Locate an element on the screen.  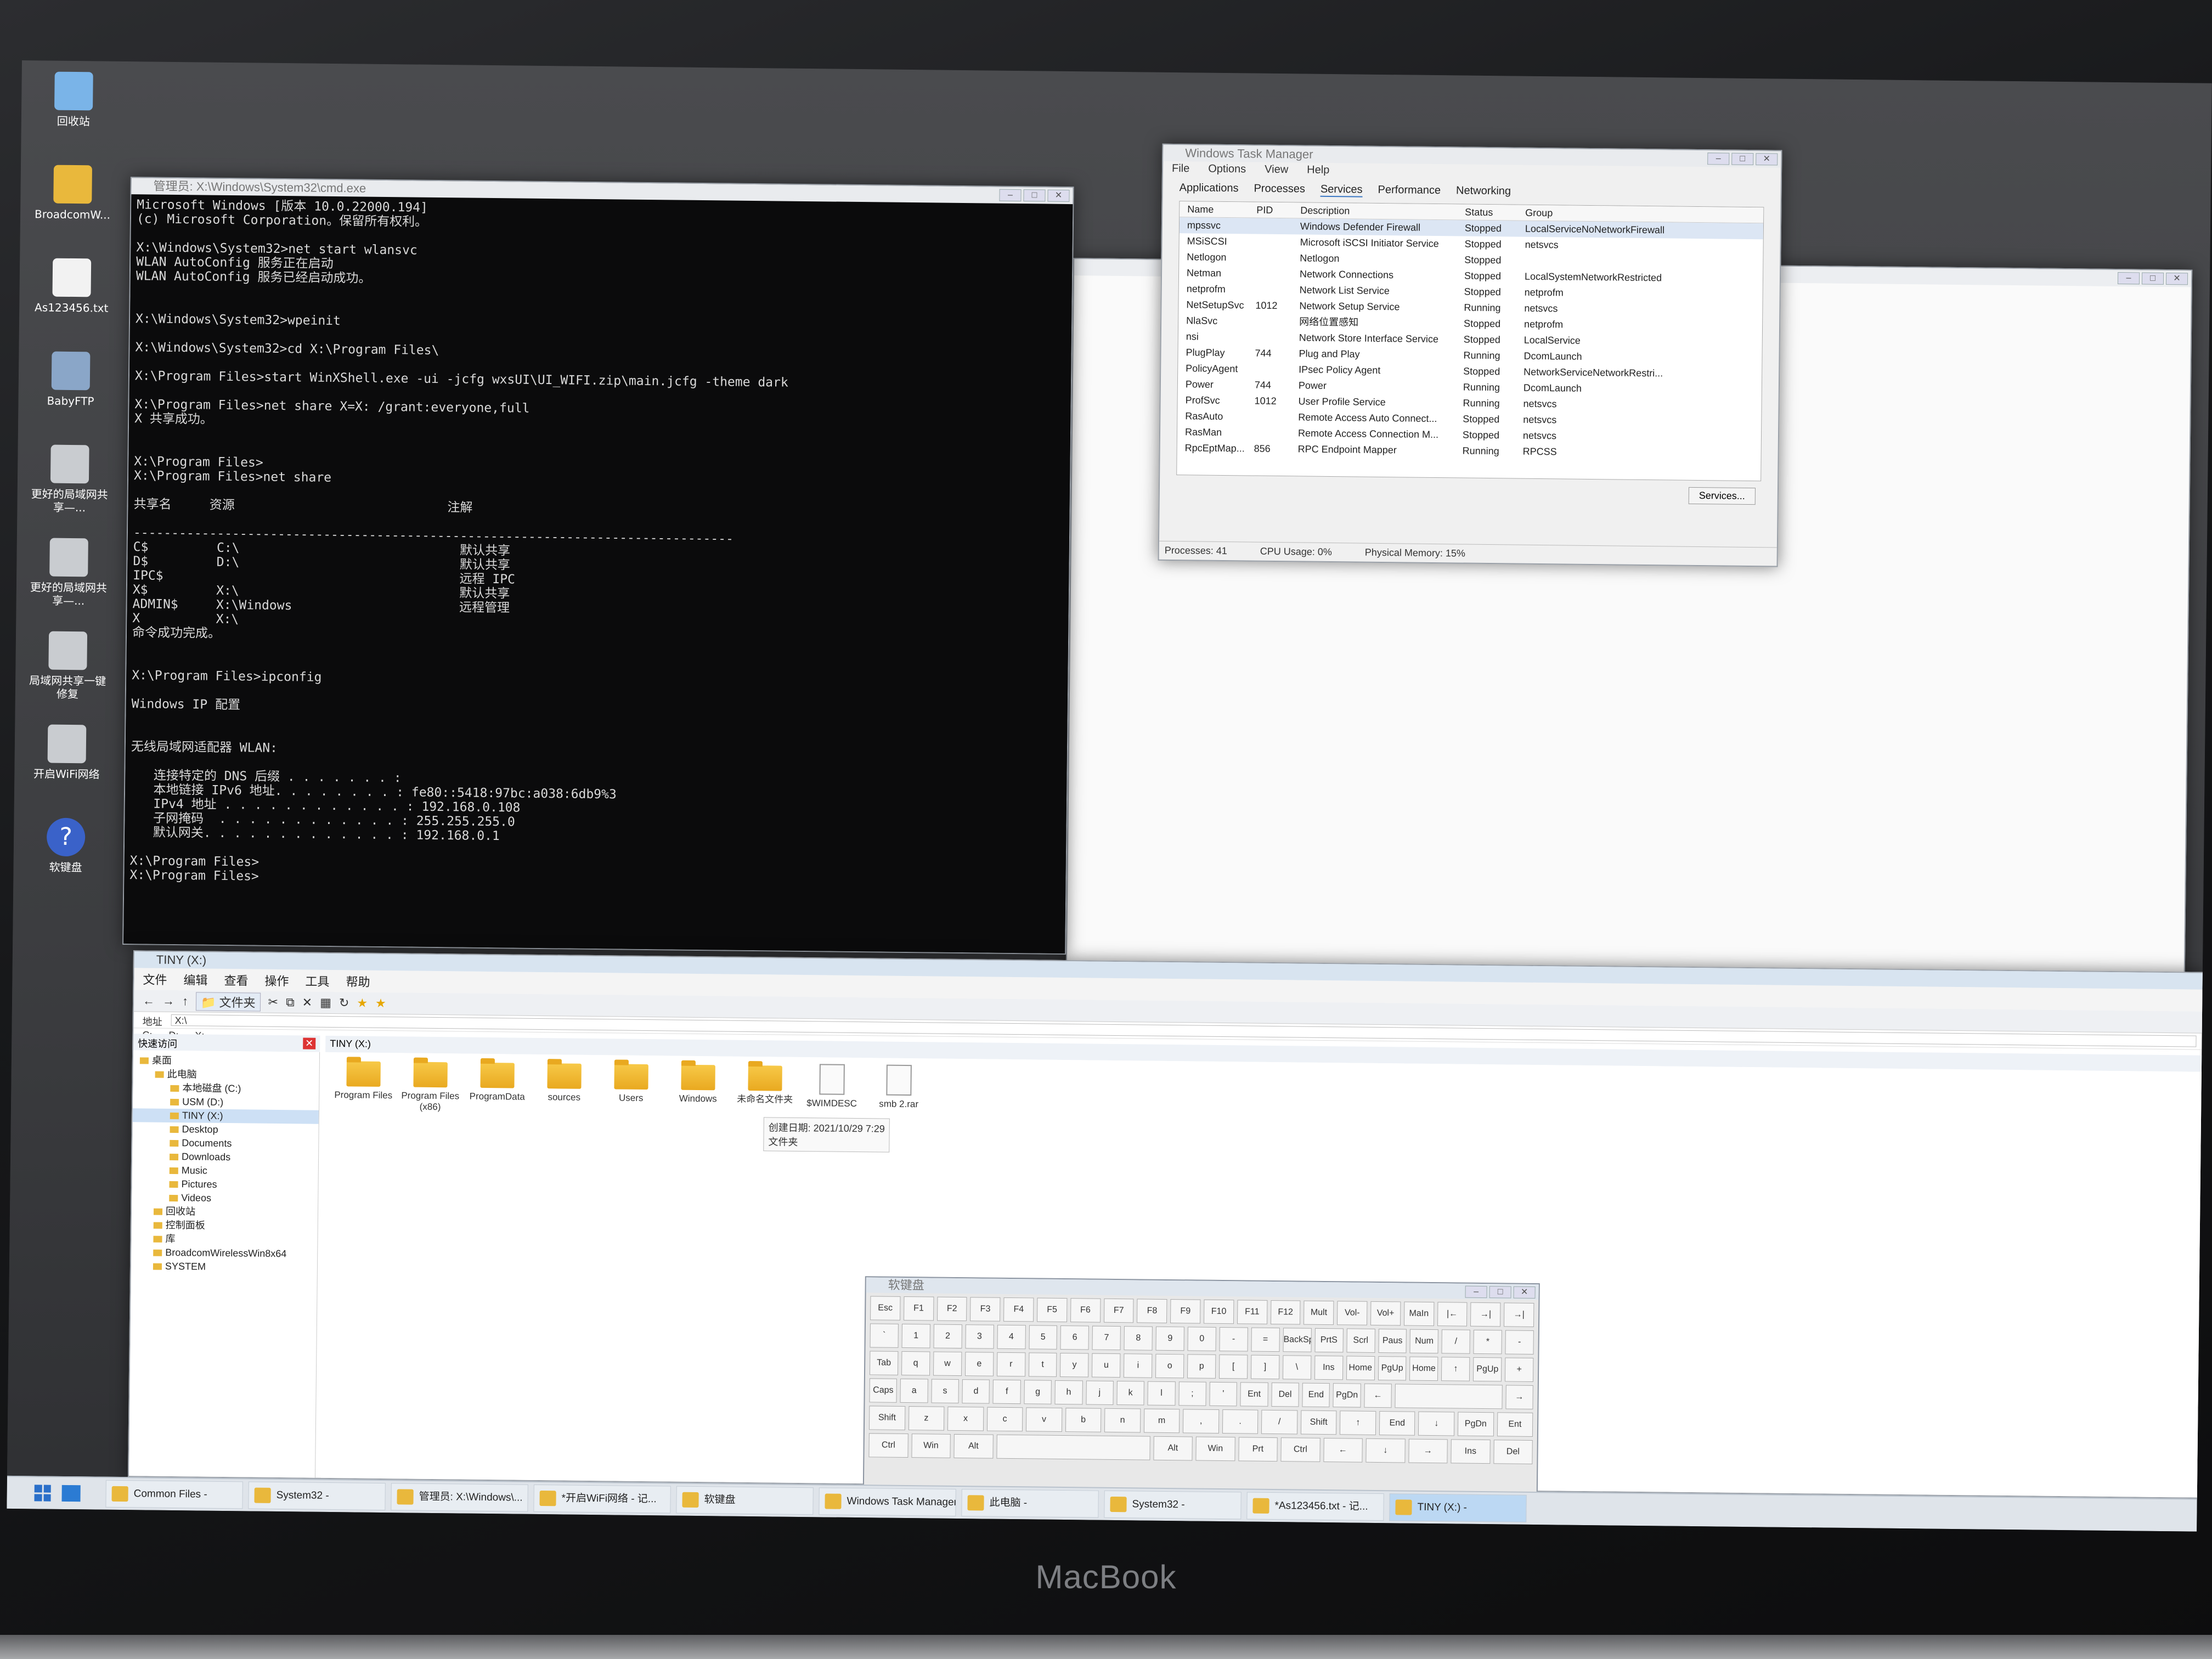
keyboard-key: w is located at coordinates (947, 1363).